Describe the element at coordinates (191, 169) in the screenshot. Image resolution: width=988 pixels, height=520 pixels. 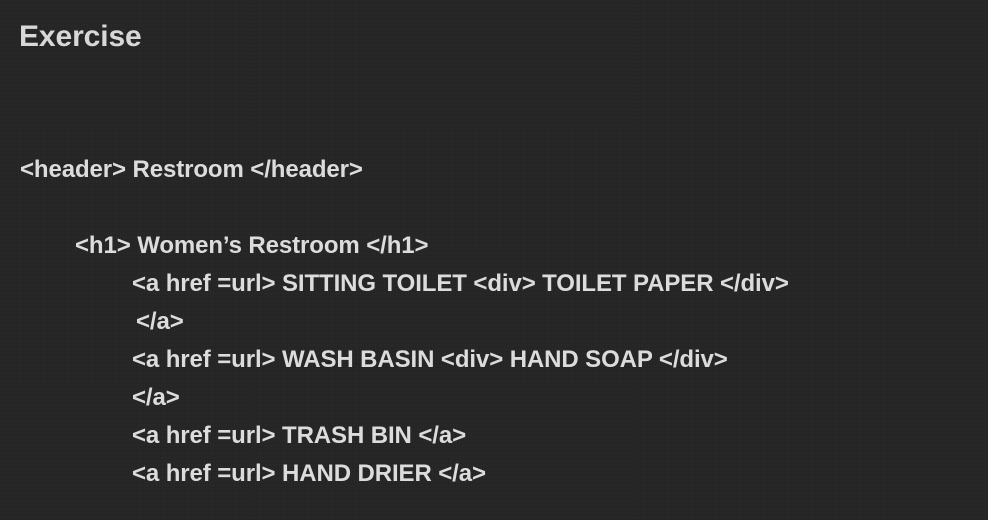
I see `code-line-header: <header> Restroom </header>` at that location.